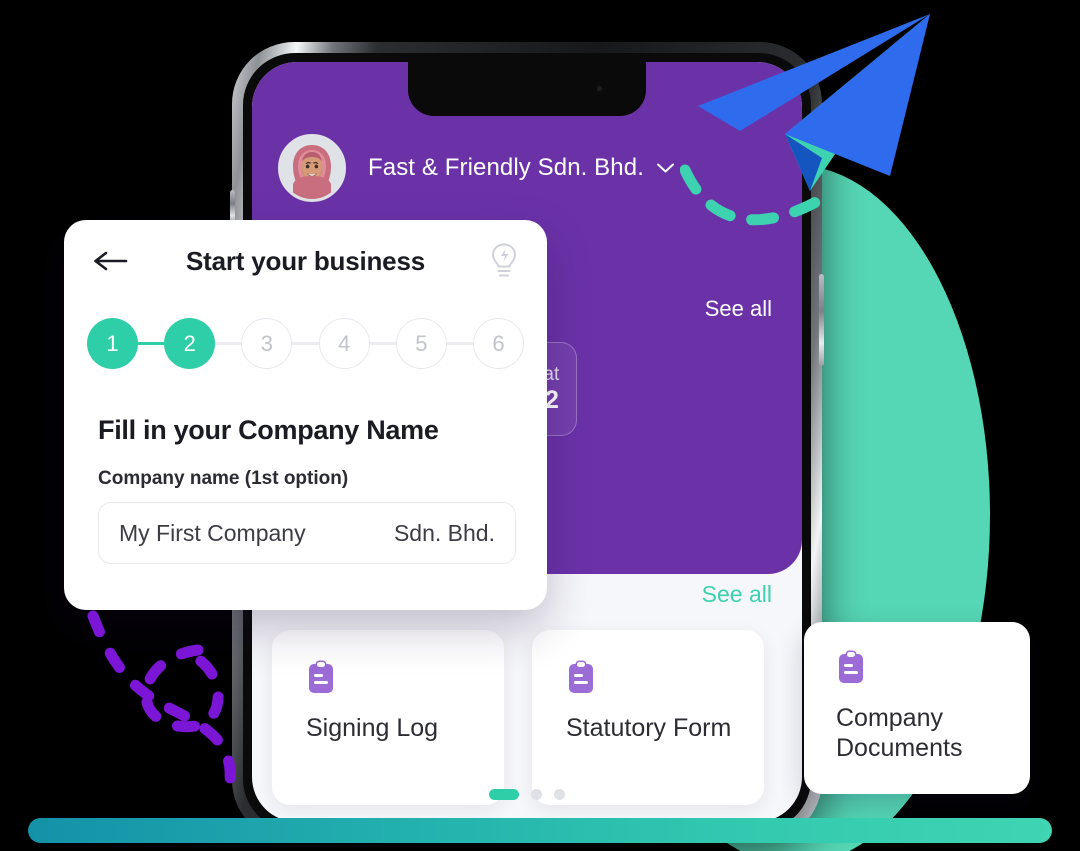 This screenshot has width=1080, height=851. What do you see at coordinates (518, 717) in the screenshot?
I see `shortcuts-row: Signing Log Statutory Form` at bounding box center [518, 717].